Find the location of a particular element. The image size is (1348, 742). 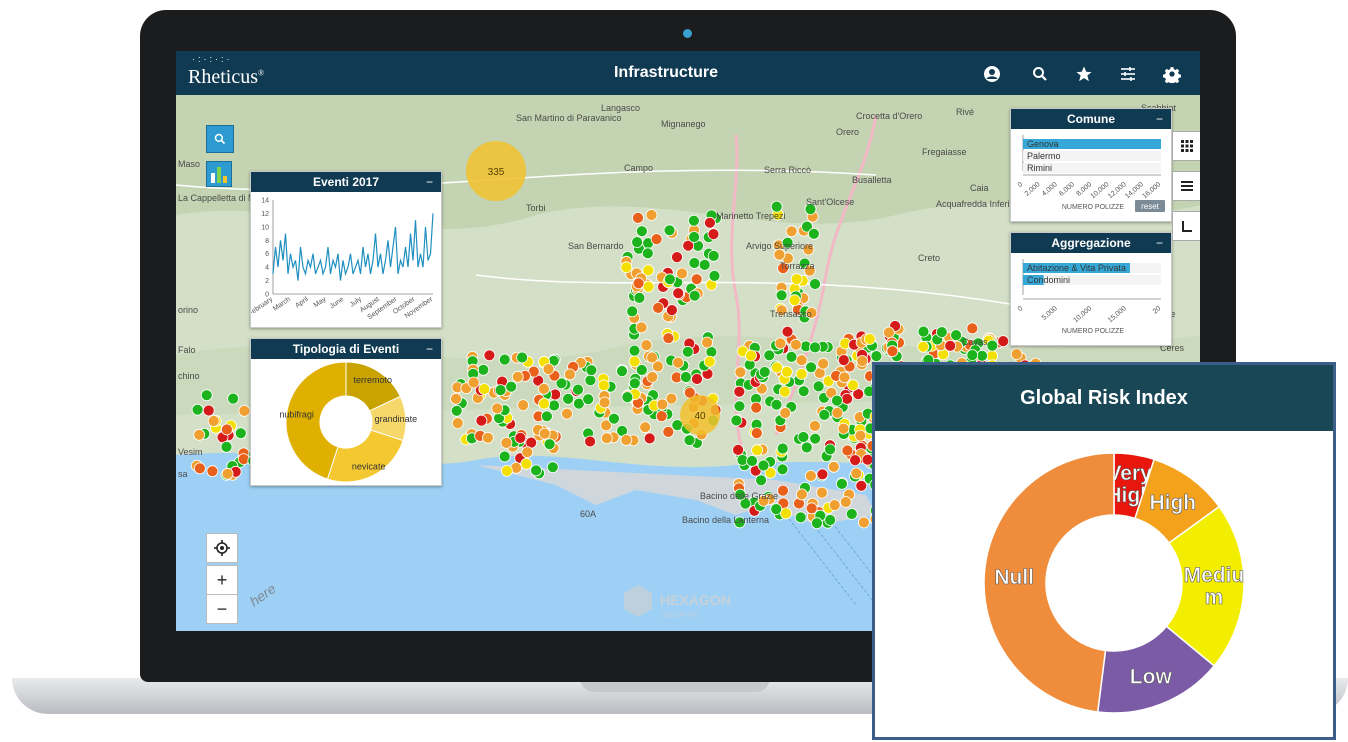

slice-nevicate is located at coordinates (365, 456).